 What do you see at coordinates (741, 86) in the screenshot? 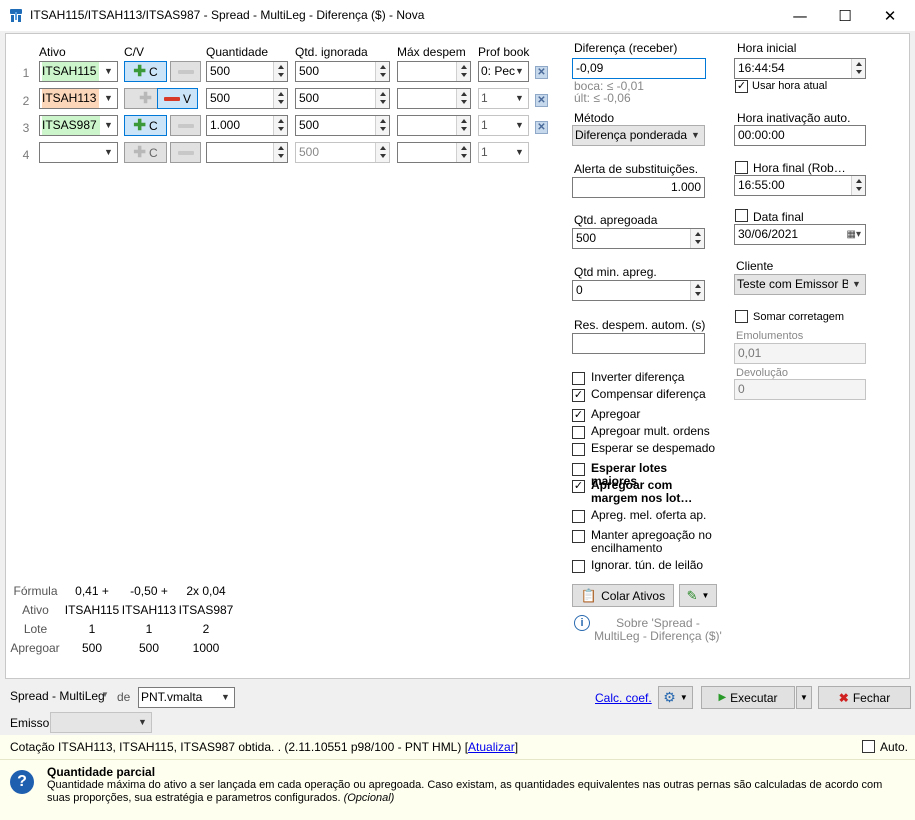
I see `usar-hora-checkbox: ✓` at bounding box center [741, 86].